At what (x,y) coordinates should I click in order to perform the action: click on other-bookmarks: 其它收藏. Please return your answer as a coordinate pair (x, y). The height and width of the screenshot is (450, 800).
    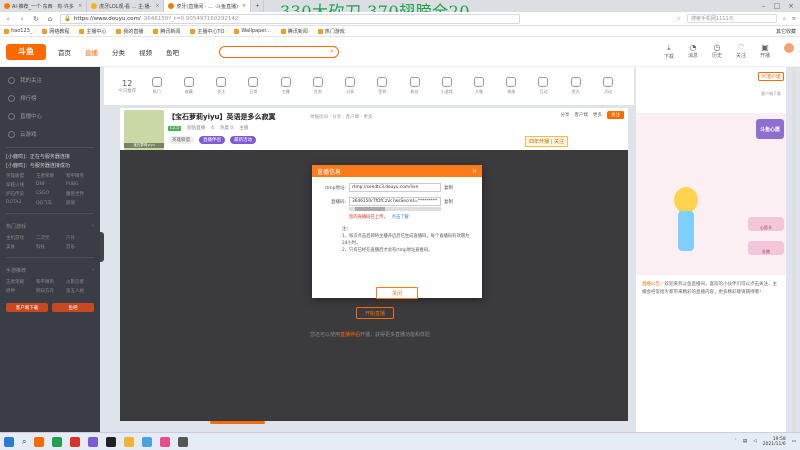
    Looking at the image, I should click on (786, 31).